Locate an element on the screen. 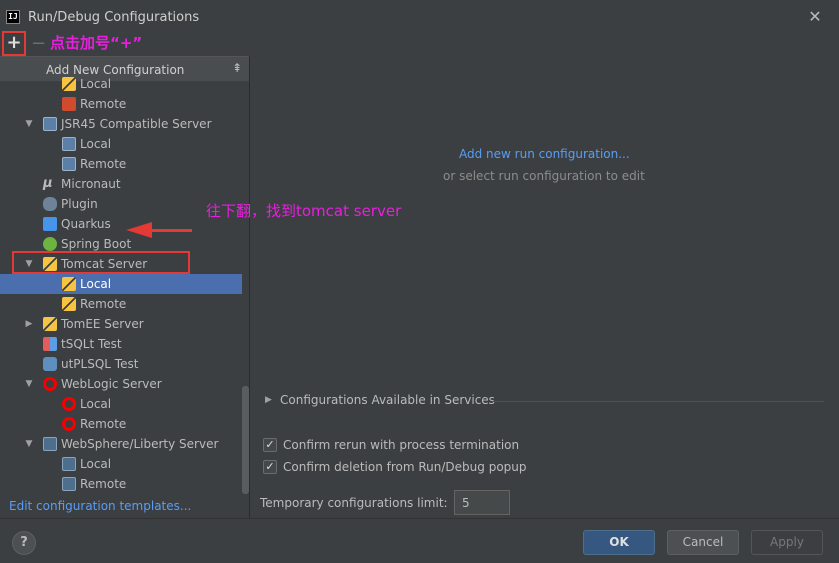 The image size is (839, 563). tree-item: ▼ WebSphere/Liberty Server is located at coordinates (121, 444).